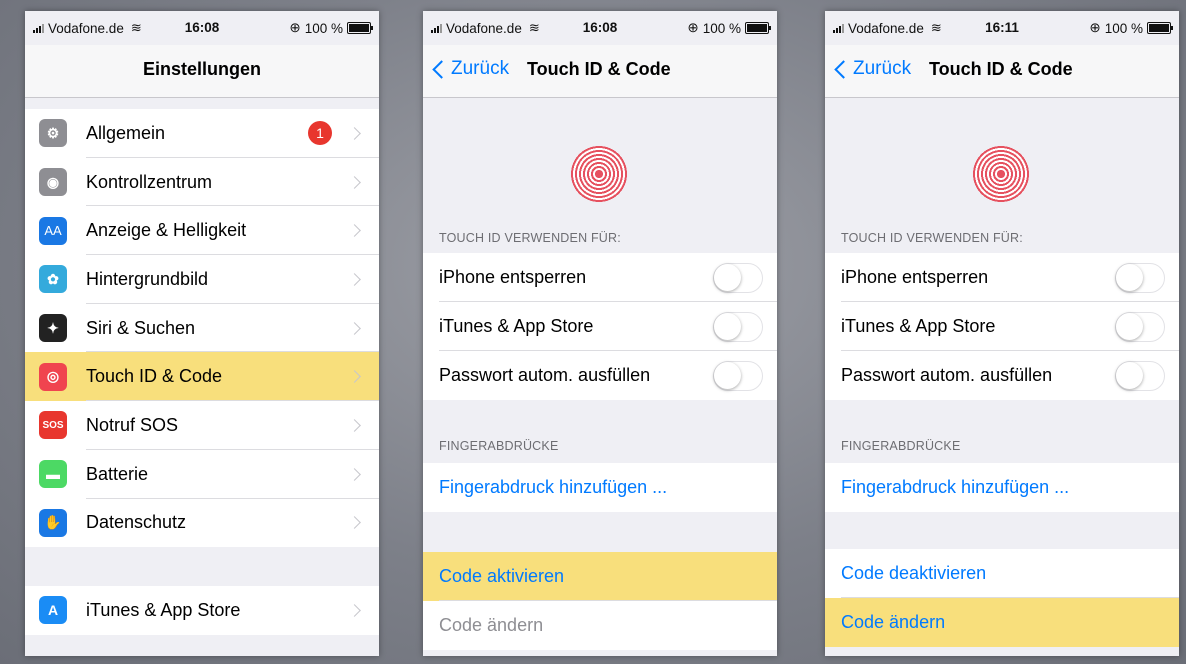 The width and height of the screenshot is (1186, 664). What do you see at coordinates (53, 474) in the screenshot?
I see `battery-icon: ▬` at bounding box center [53, 474].